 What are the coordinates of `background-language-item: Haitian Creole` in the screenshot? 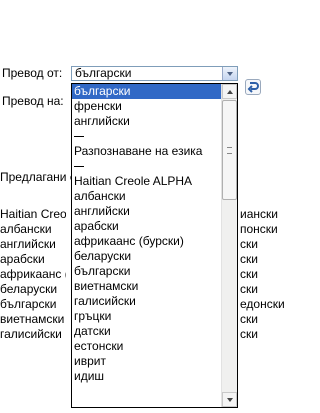 It's located at (33, 214).